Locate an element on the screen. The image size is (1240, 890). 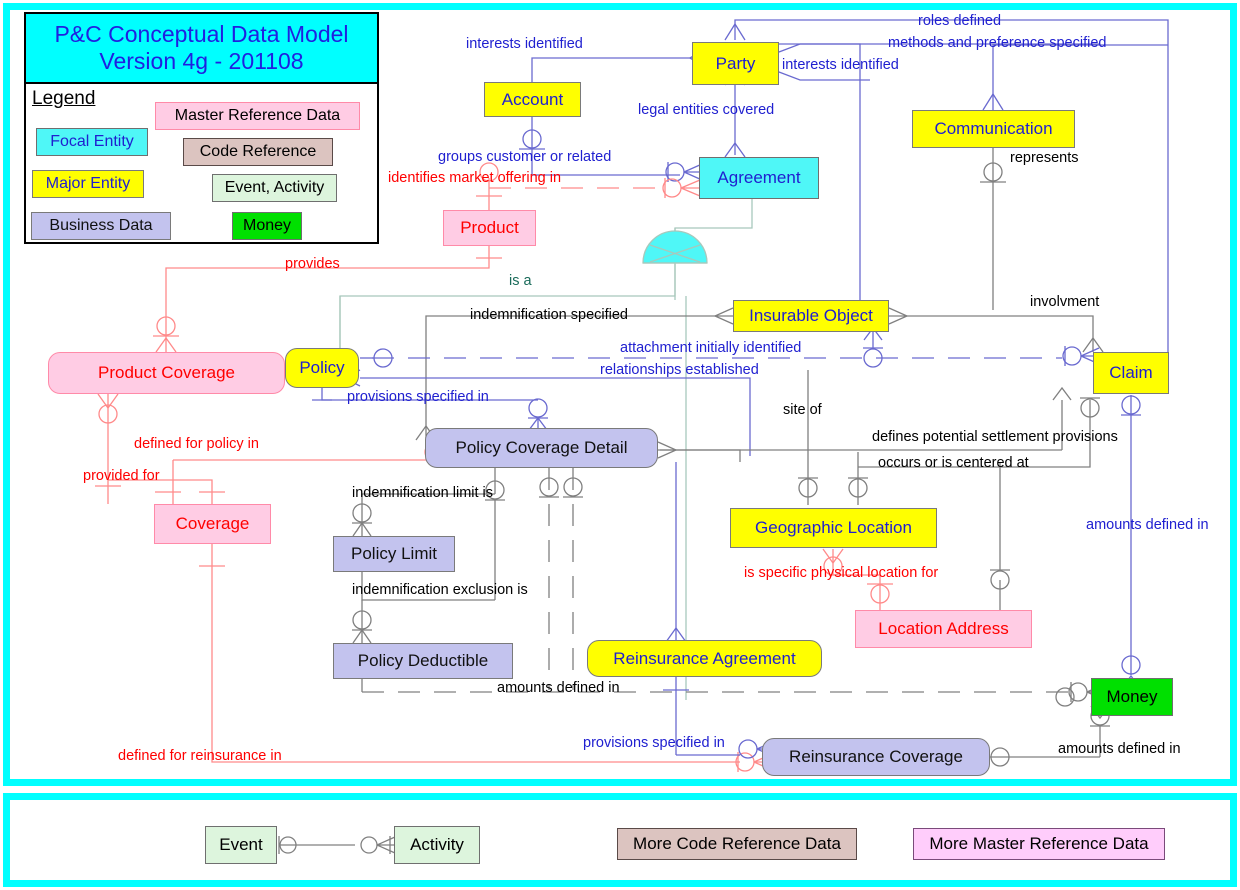
footer-more-master-reference-data: More Master Reference Data is located at coordinates (1039, 844).